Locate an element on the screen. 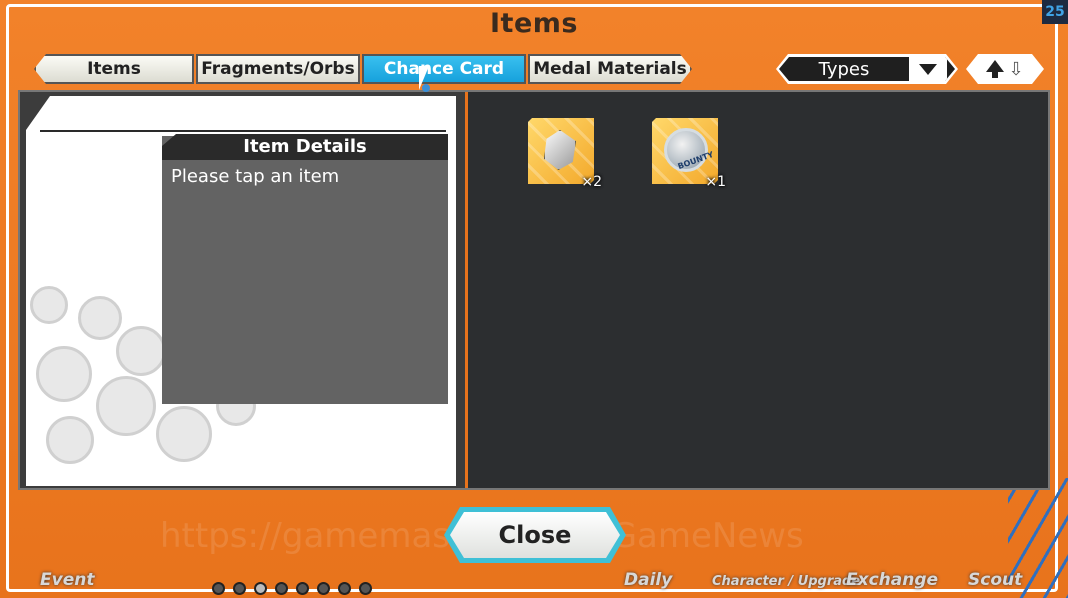 Image resolution: width=1068 pixels, height=598 pixels. nav-event: Event is located at coordinates (67, 580).